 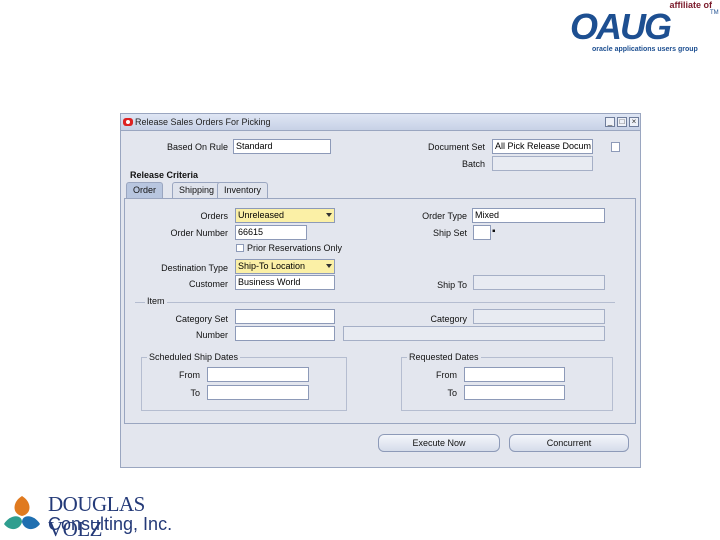 I want to click on document-set-label: Document Set, so click(x=456, y=147).